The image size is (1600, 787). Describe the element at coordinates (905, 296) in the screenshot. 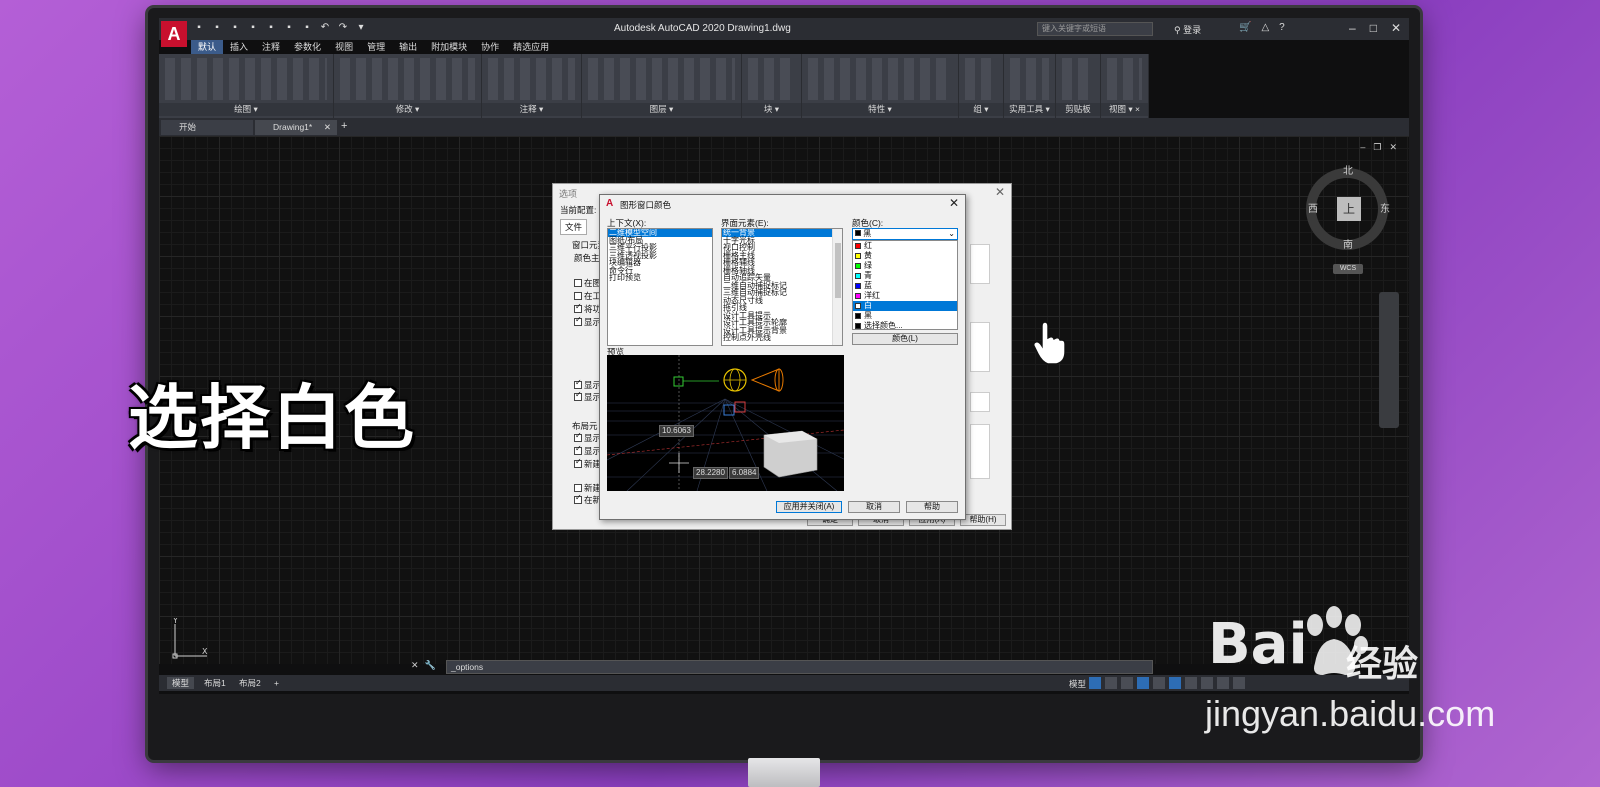

I see `color-option-magenta: 洋红` at that location.